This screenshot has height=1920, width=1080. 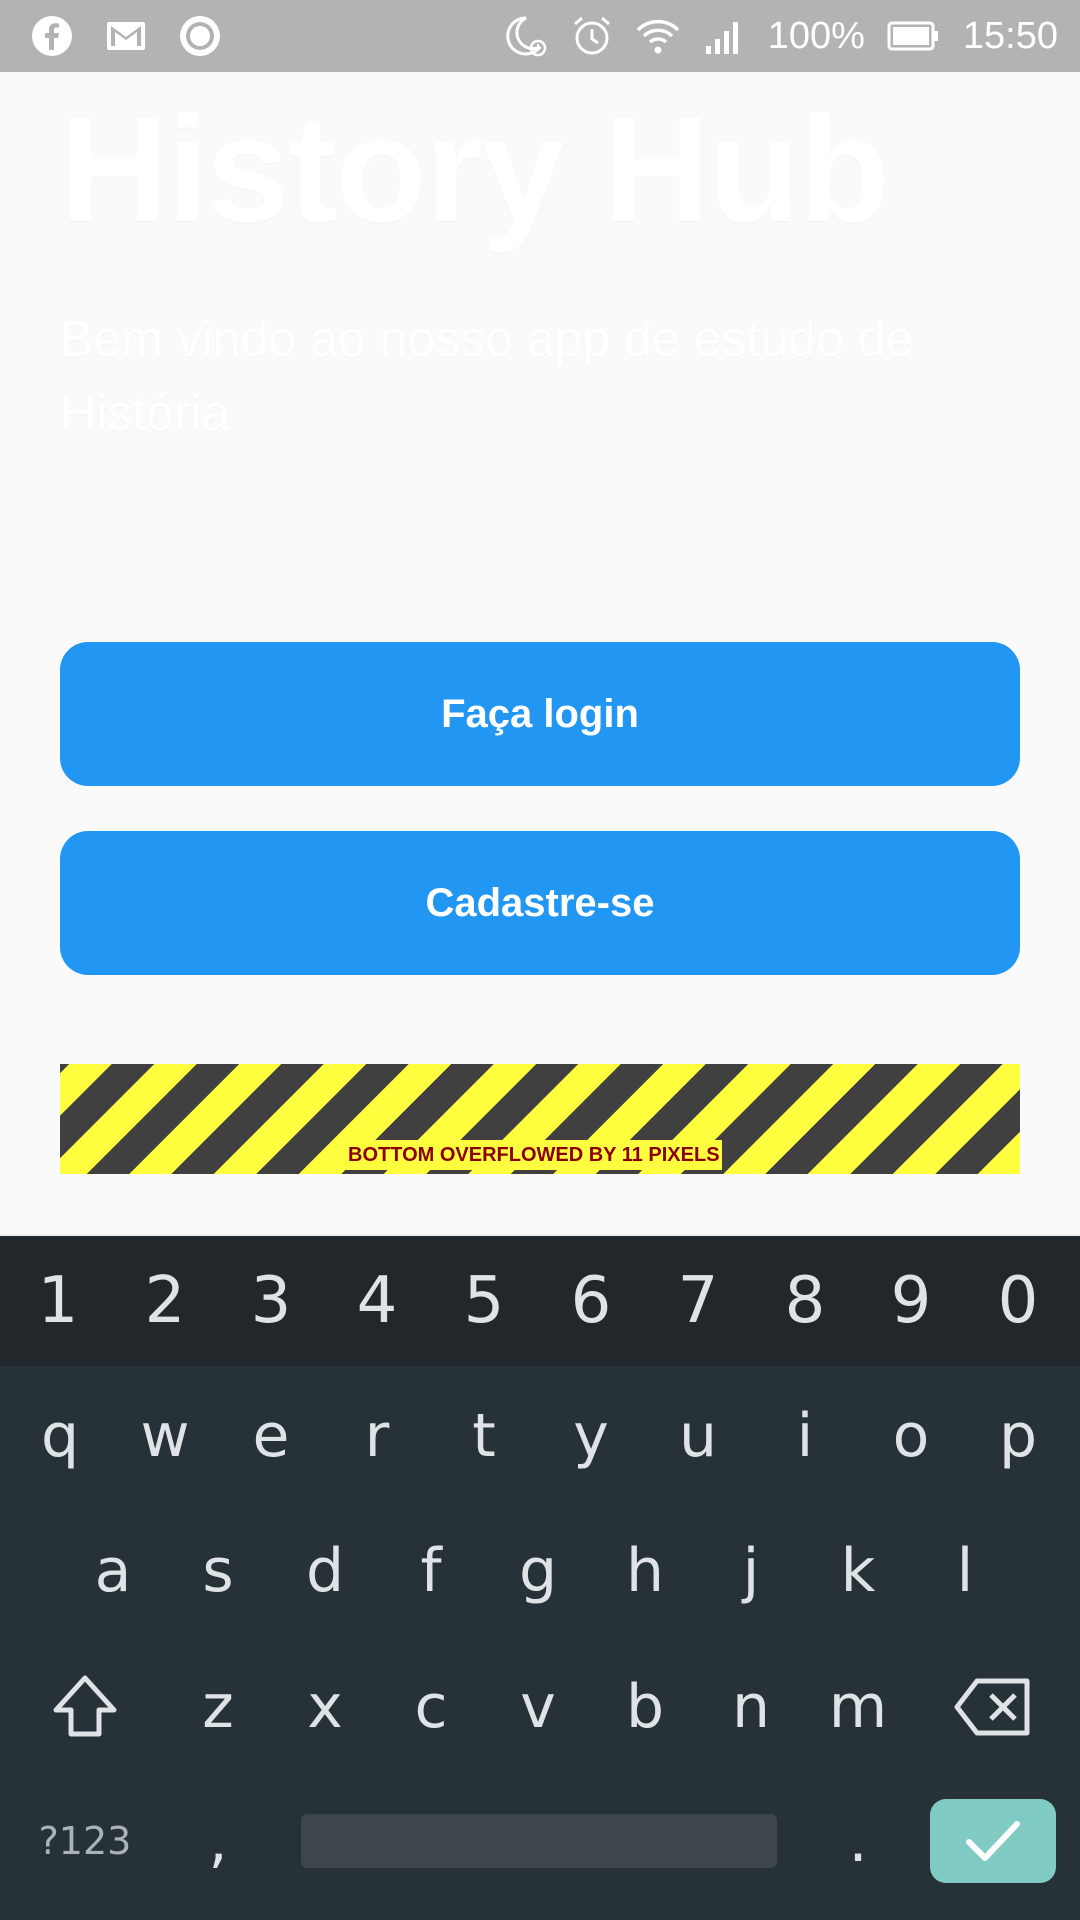 I want to click on key-s: s, so click(x=218, y=1571).